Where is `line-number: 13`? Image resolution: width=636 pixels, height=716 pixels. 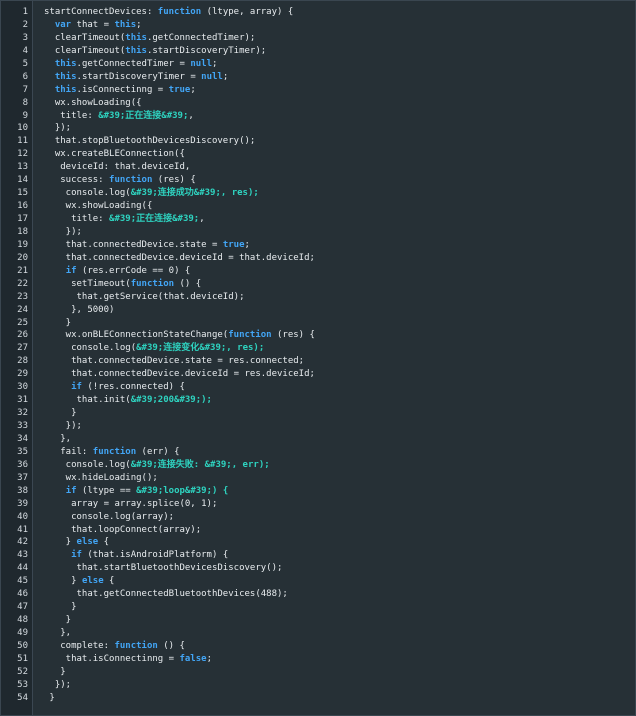 line-number: 13 is located at coordinates (22, 167).